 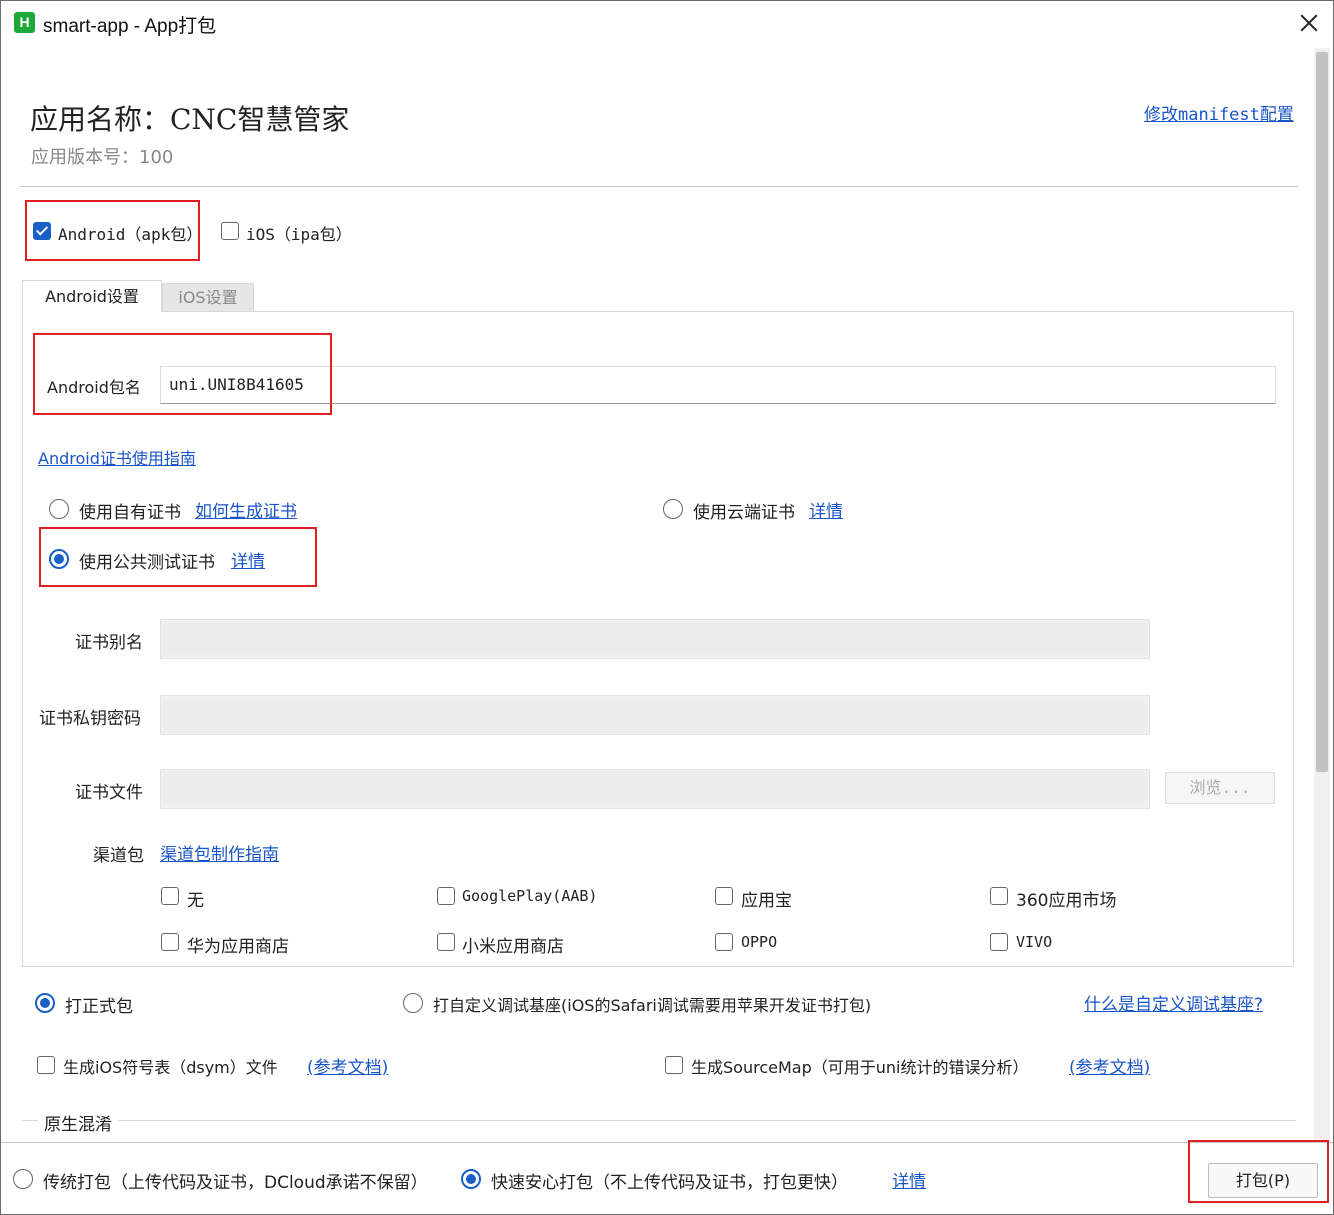 What do you see at coordinates (238, 947) in the screenshot?
I see `channel-huawei-label: 华为应用商店` at bounding box center [238, 947].